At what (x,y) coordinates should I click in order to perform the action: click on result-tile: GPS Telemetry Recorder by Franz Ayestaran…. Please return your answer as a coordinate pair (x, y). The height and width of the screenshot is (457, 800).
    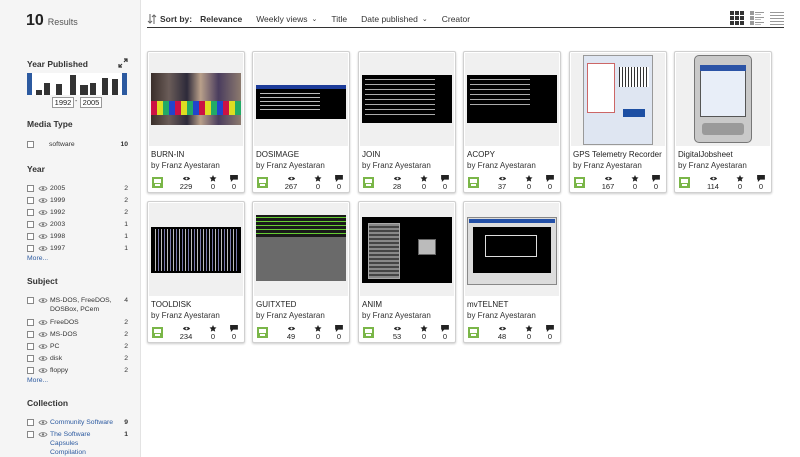
    Looking at the image, I should click on (618, 122).